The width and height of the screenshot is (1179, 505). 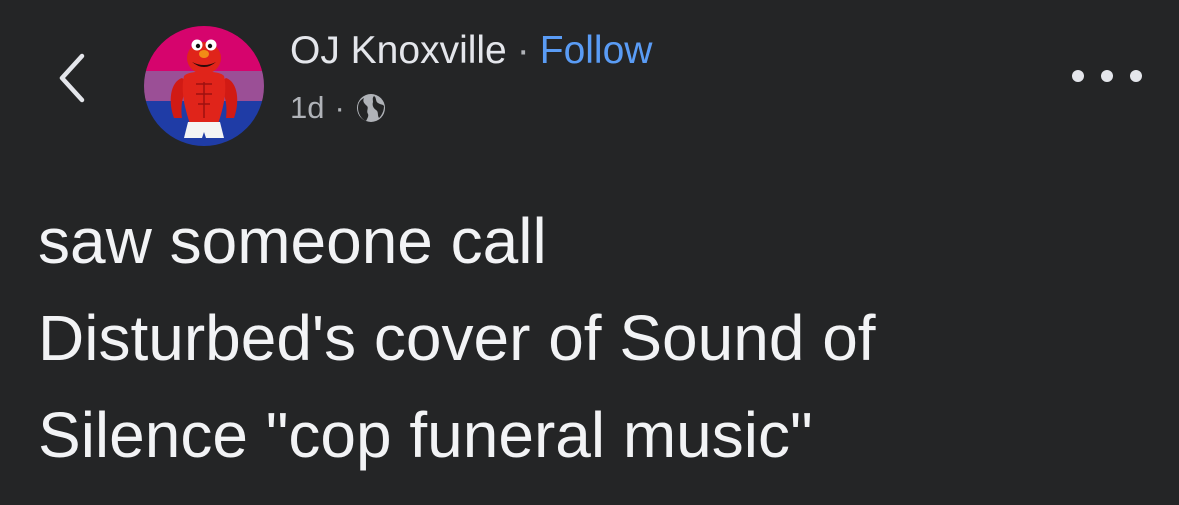 I want to click on post-meta: 1d ·, so click(x=338, y=108).